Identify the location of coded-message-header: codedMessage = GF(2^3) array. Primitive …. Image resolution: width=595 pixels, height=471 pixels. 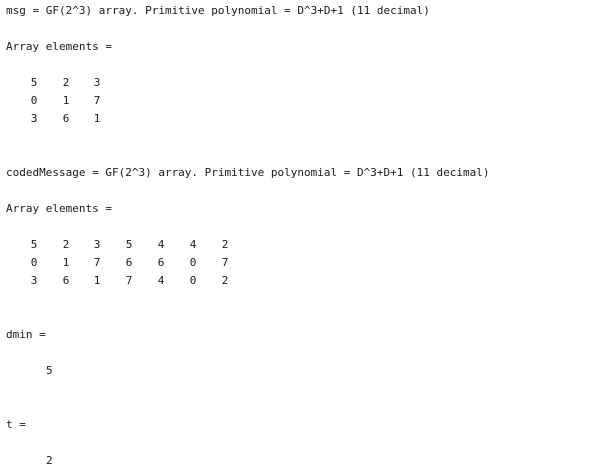
(248, 172).